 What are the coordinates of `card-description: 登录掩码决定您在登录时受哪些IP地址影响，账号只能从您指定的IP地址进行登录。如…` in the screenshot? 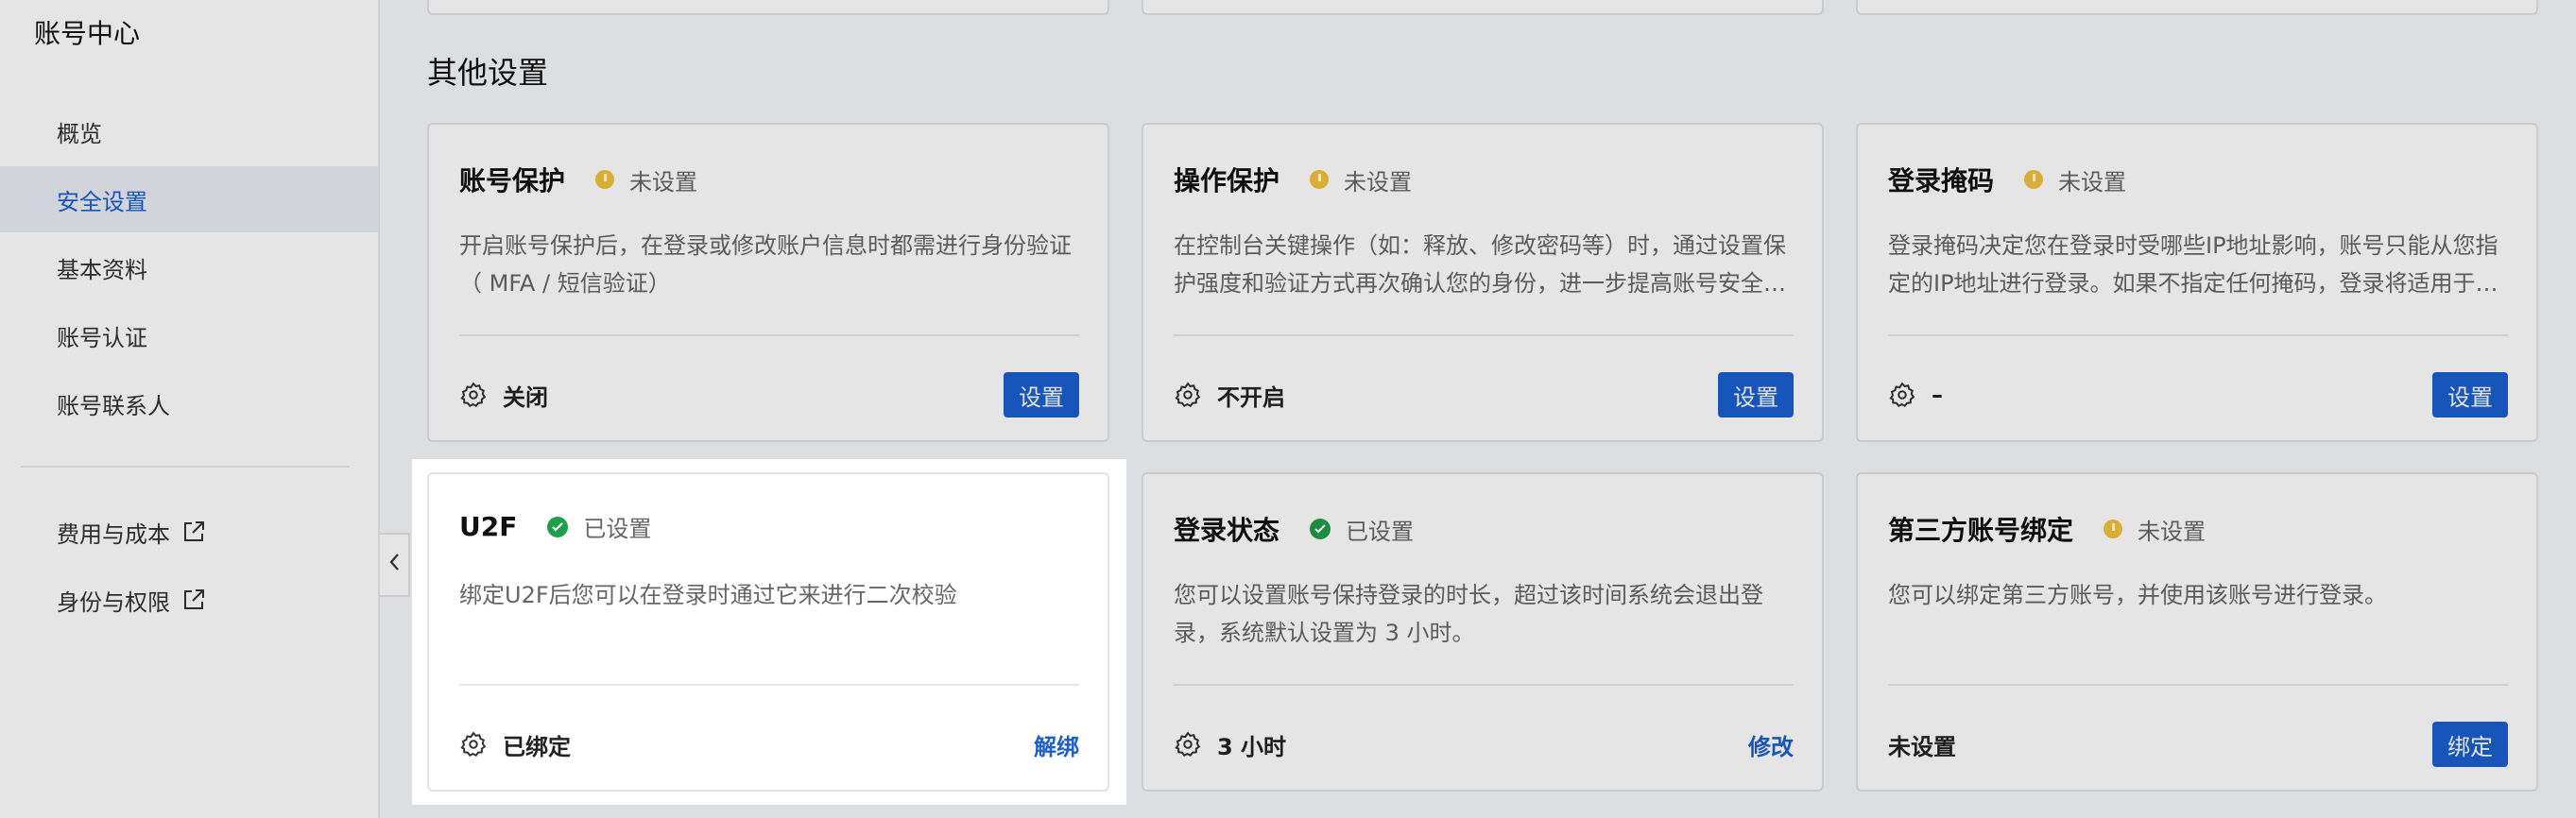 It's located at (2193, 264).